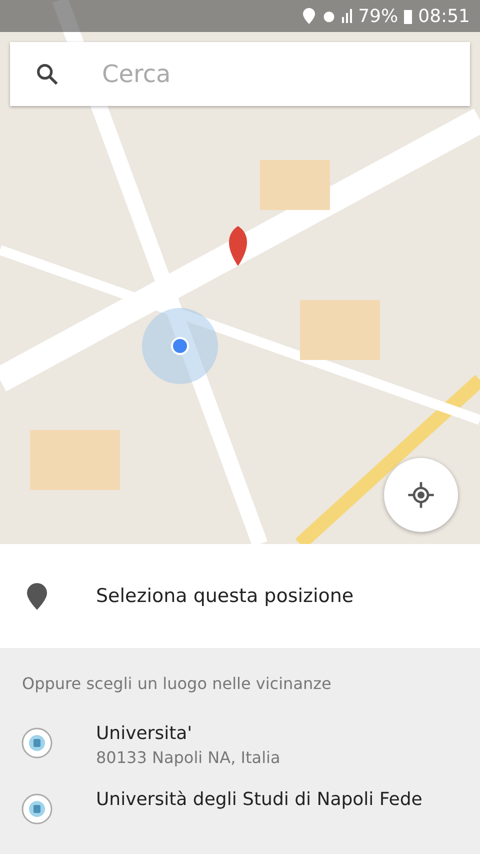 Image resolution: width=480 pixels, height=854 pixels. Describe the element at coordinates (37, 596) in the screenshot. I see `pin-icon` at that location.